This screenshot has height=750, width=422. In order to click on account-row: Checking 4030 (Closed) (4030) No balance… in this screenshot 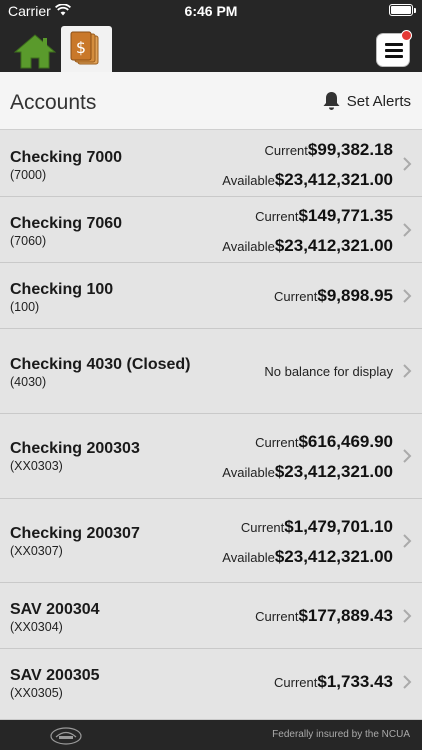, I will do `click(211, 371)`.